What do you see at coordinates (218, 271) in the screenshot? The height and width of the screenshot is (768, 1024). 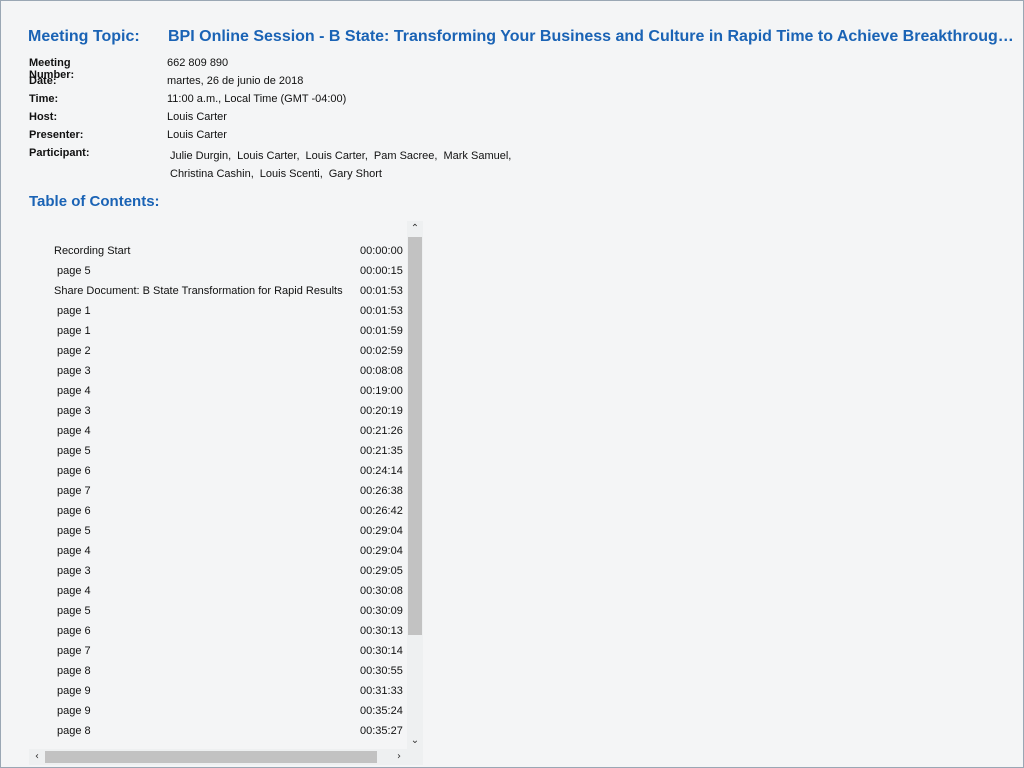 I see `toc-item: page 5 00:00:15` at bounding box center [218, 271].